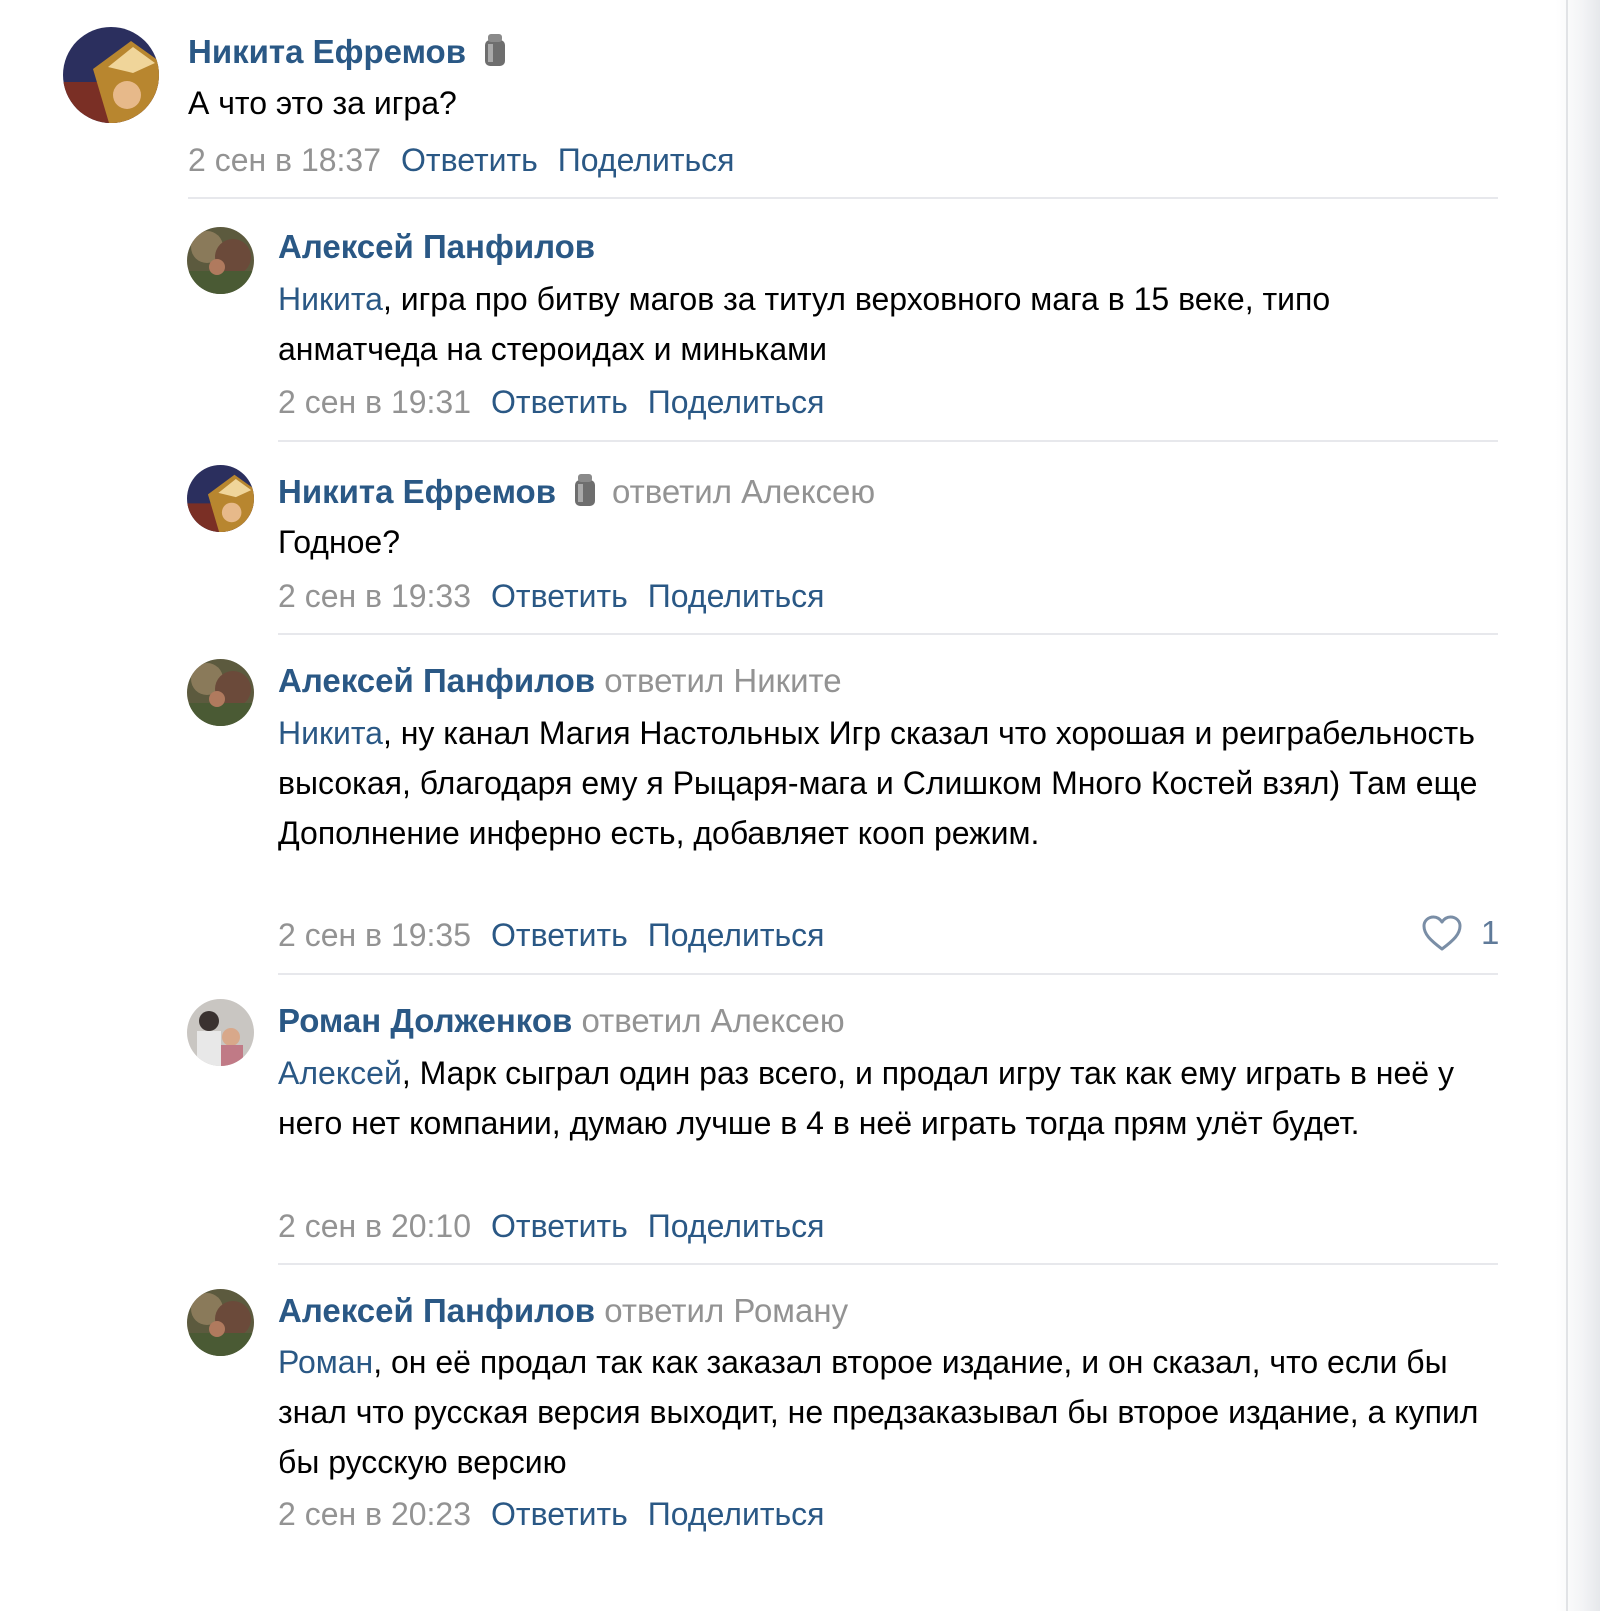 The height and width of the screenshot is (1611, 1600). Describe the element at coordinates (425, 1020) in the screenshot. I see `author-name: Роман Долженков` at that location.